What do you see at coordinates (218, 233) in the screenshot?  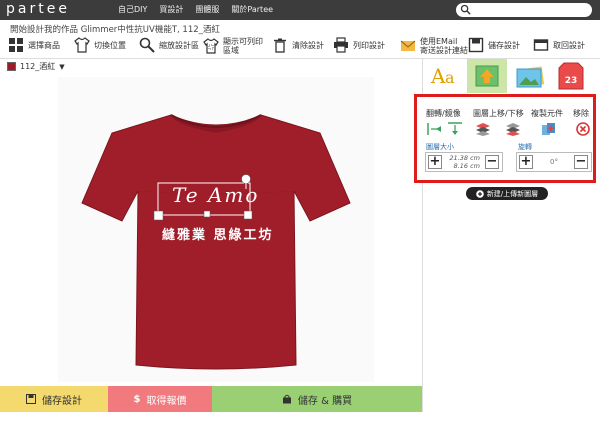 I see `design-caption-text: 縫雅業 思綠工坊` at bounding box center [218, 233].